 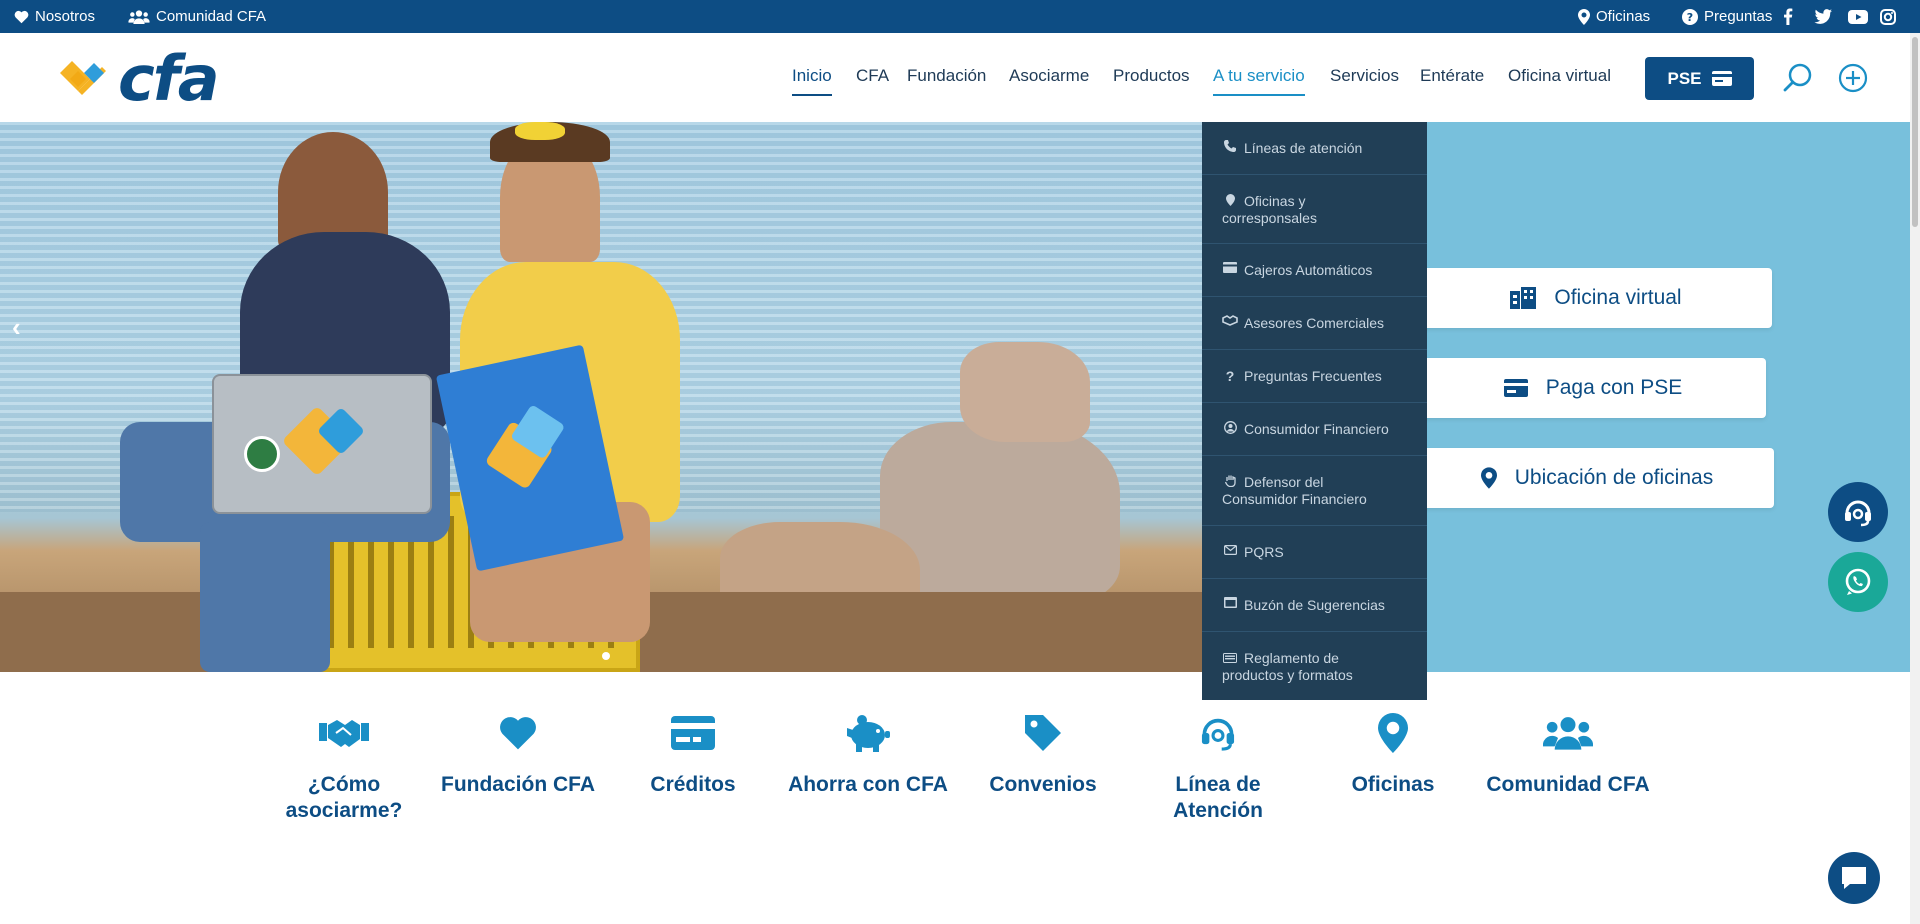 What do you see at coordinates (946, 76) in the screenshot?
I see `nav-fundacion: Fundación` at bounding box center [946, 76].